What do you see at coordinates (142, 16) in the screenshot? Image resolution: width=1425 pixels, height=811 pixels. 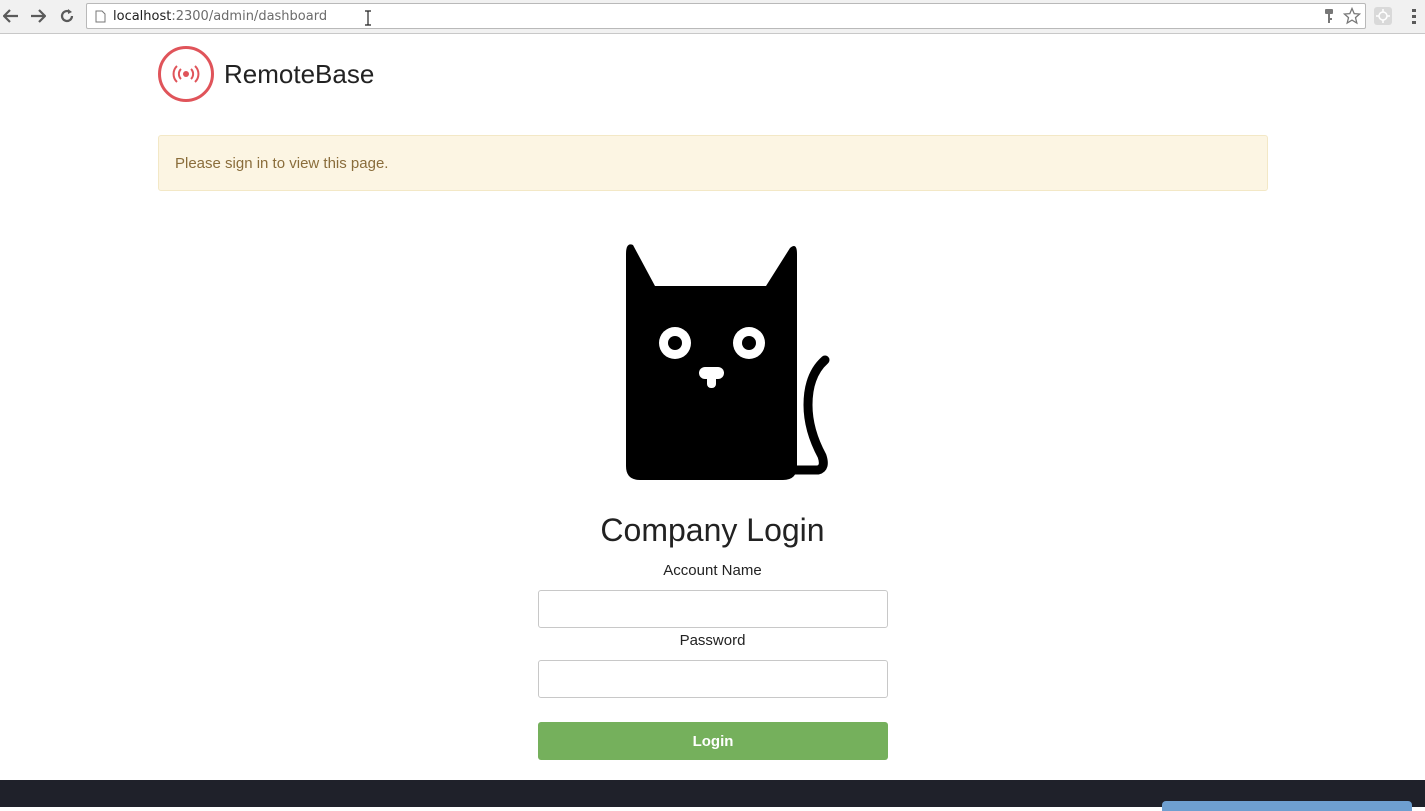 I see `url-host: localhost` at bounding box center [142, 16].